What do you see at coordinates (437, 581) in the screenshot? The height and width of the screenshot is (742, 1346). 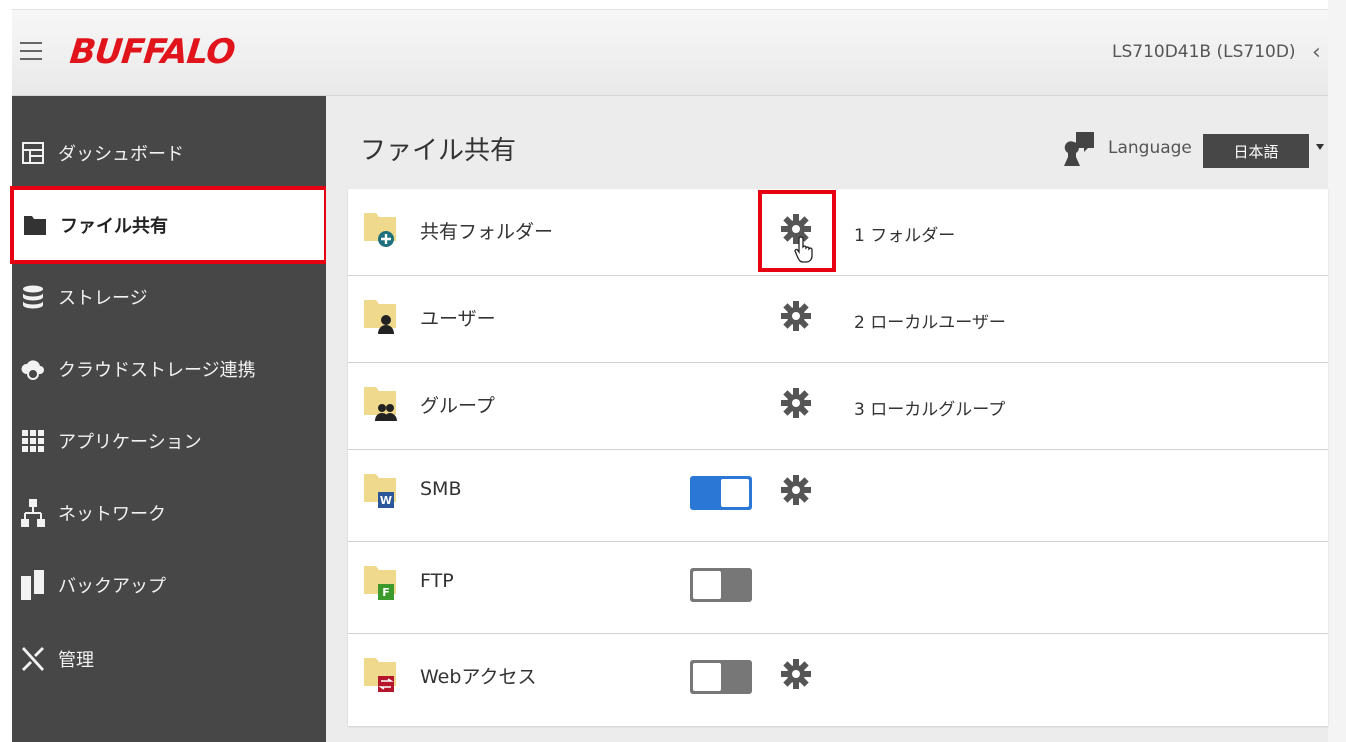 I see `row-label: FTP` at bounding box center [437, 581].